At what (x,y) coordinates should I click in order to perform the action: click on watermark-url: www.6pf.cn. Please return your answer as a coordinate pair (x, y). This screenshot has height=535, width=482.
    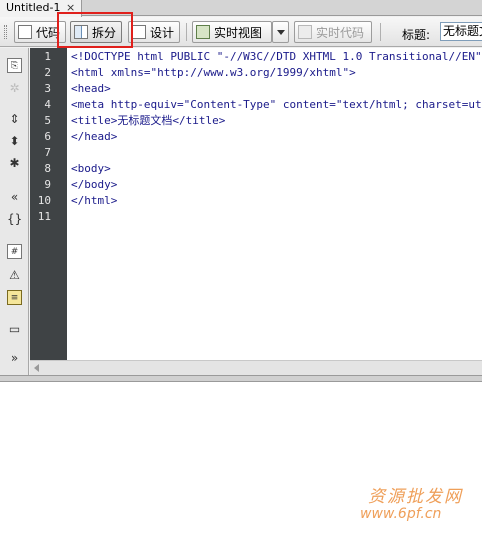
    Looking at the image, I should click on (401, 514).